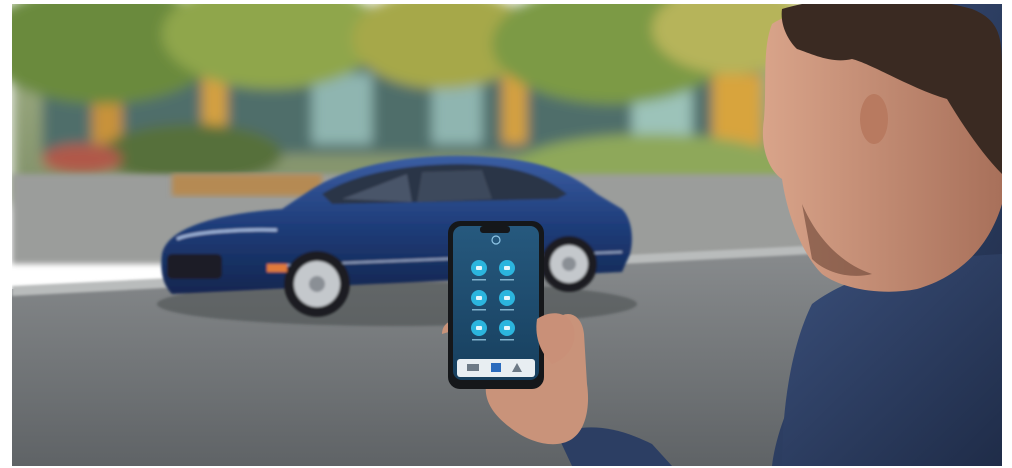  I want to click on remote-start-icon, so click(479, 268).